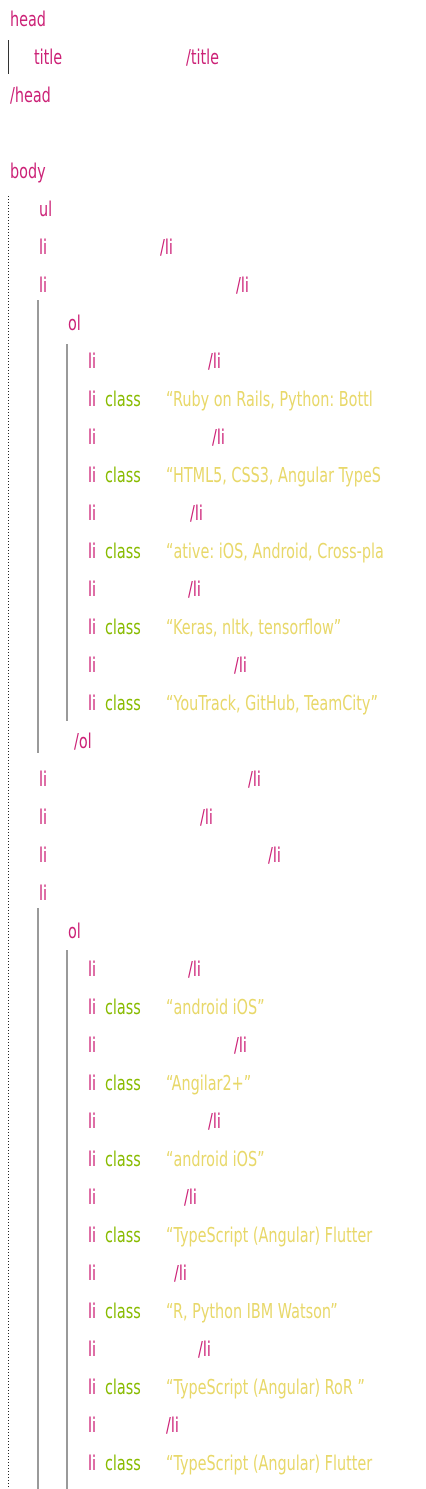 The height and width of the screenshot is (1489, 426). I want to click on code-line: li class “Angilar2+”, so click(213, 1083).